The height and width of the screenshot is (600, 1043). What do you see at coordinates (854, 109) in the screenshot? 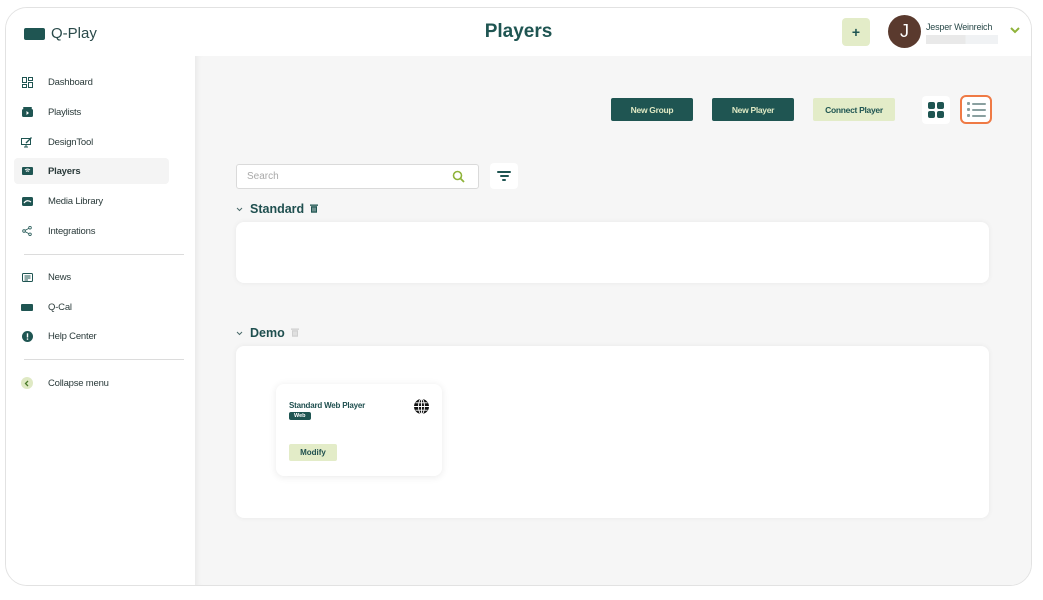
I see `connect-player-button: Connect Player` at bounding box center [854, 109].